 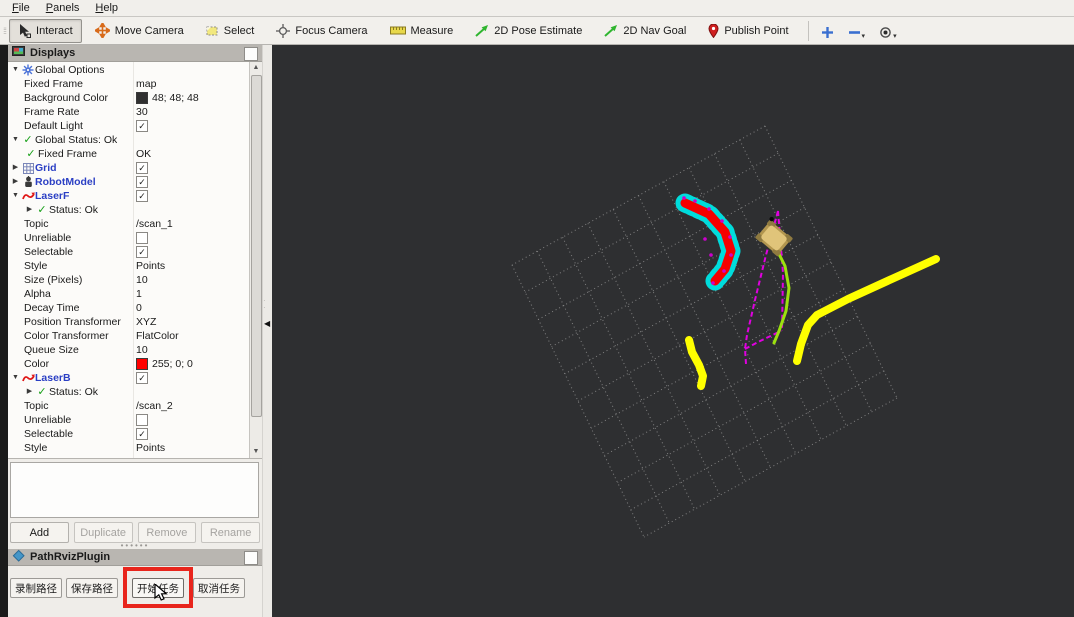 What do you see at coordinates (748, 31) in the screenshot?
I see `tool-publish-point: Publish Point` at bounding box center [748, 31].